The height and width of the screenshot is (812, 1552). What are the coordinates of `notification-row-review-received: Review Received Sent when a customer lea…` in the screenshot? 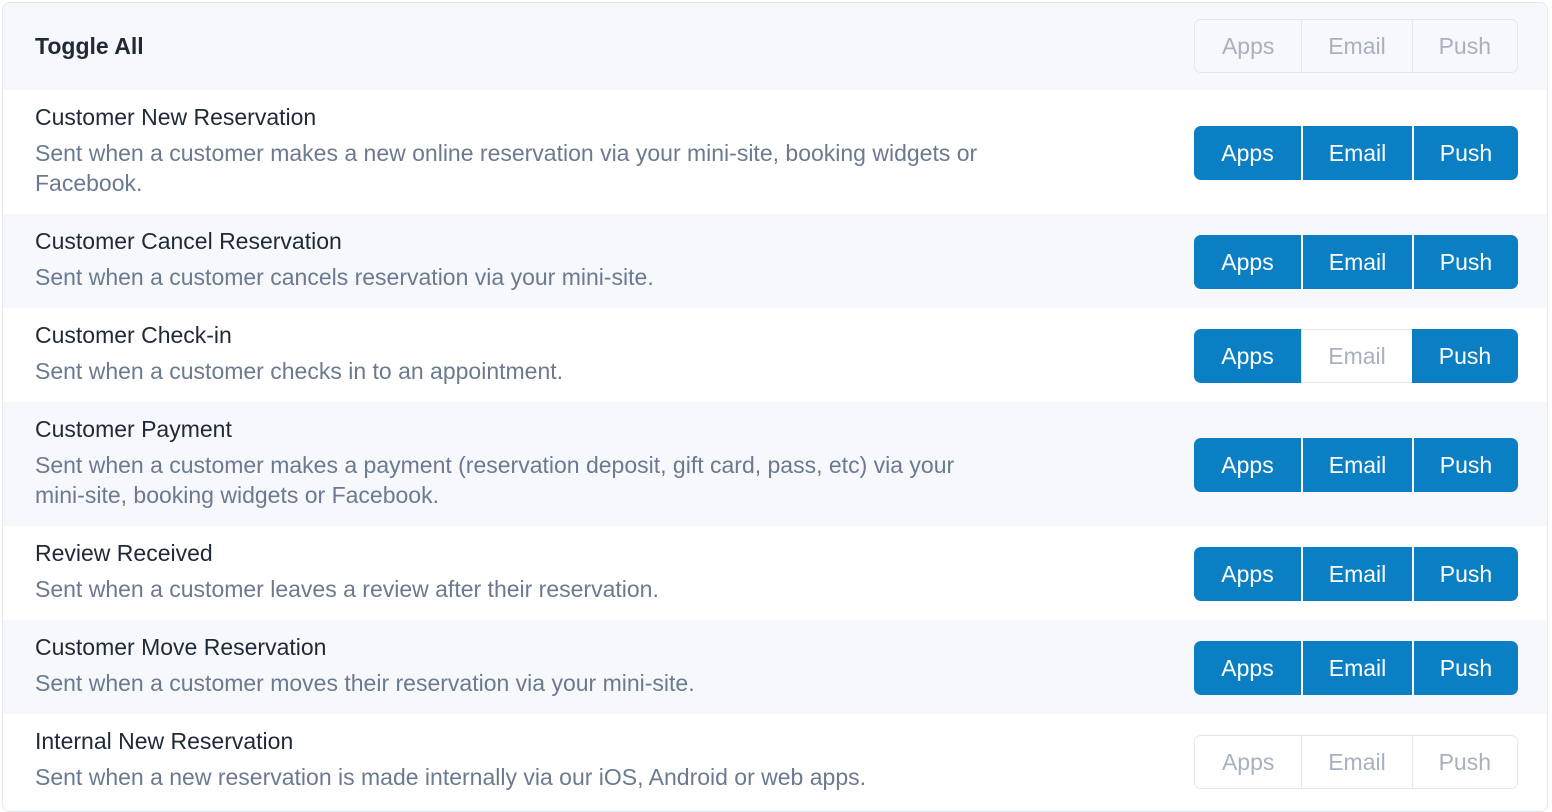 It's located at (775, 573).